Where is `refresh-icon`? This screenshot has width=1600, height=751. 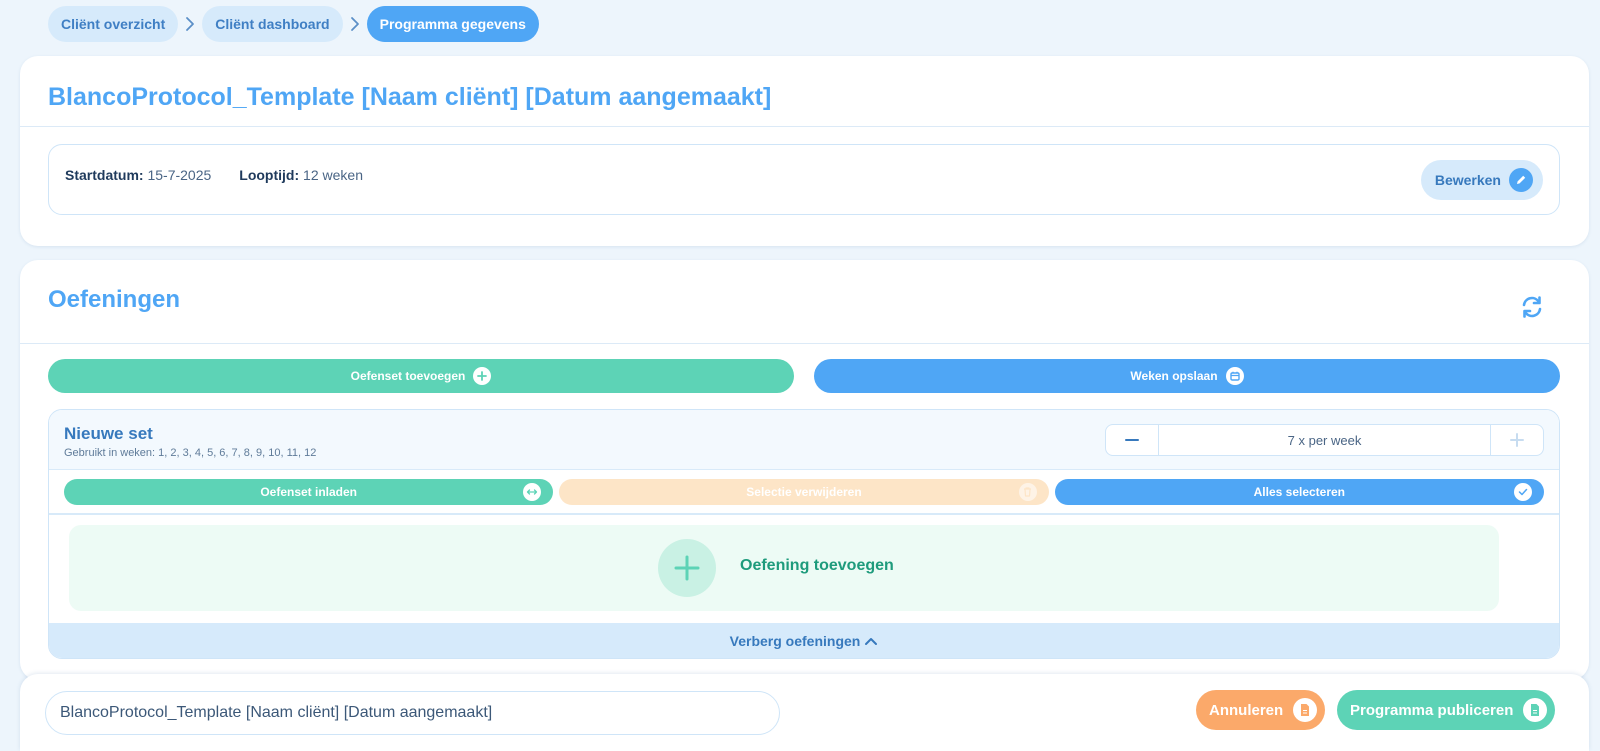 refresh-icon is located at coordinates (1532, 307).